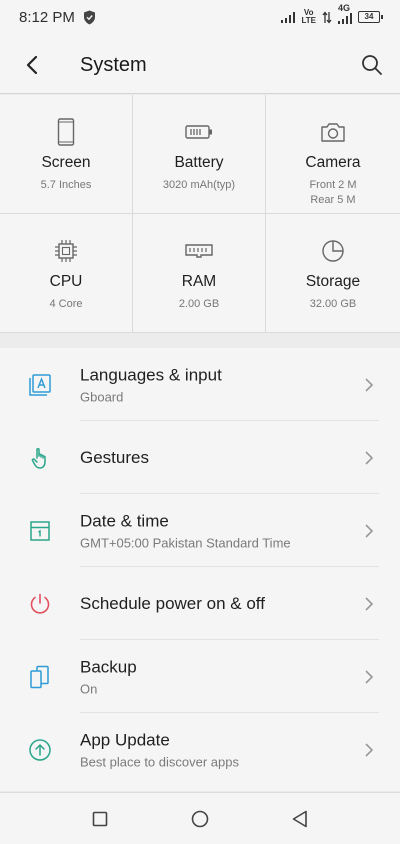 This screenshot has width=400, height=844. Describe the element at coordinates (33, 65) in the screenshot. I see `back-arrow-icon` at that location.